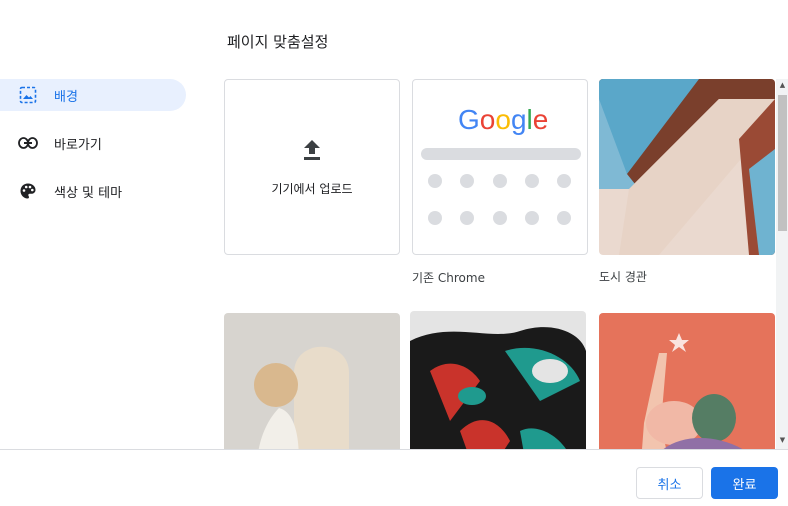  Describe the element at coordinates (623, 277) in the screenshot. I see `cityscape-caption: 도시 경관` at that location.